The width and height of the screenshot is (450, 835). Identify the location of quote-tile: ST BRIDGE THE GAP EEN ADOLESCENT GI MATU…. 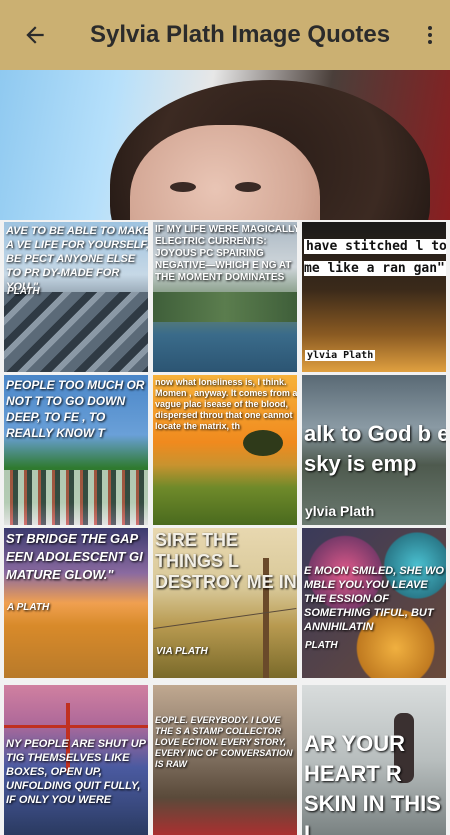
(76, 603).